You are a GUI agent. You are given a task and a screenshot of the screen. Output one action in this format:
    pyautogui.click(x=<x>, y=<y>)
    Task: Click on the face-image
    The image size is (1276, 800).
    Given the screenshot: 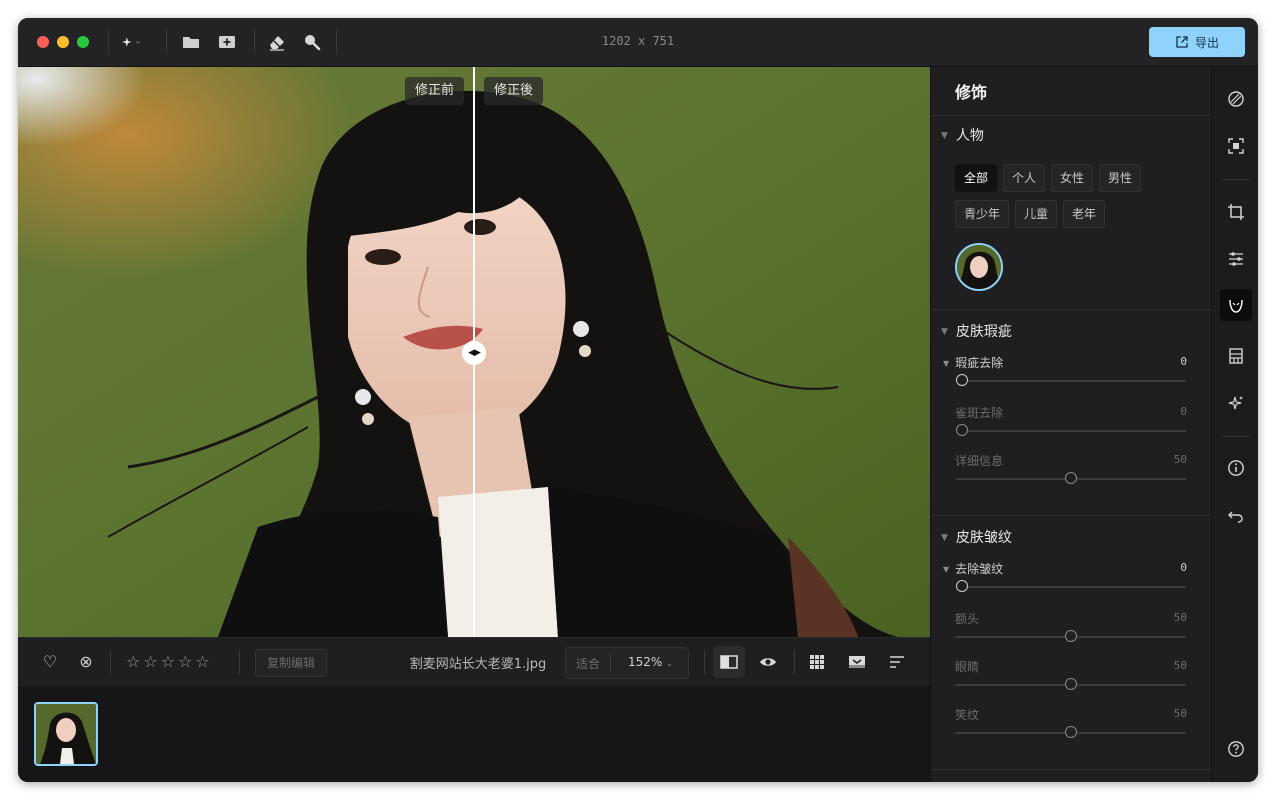 What is the action you would take?
    pyautogui.click(x=979, y=267)
    